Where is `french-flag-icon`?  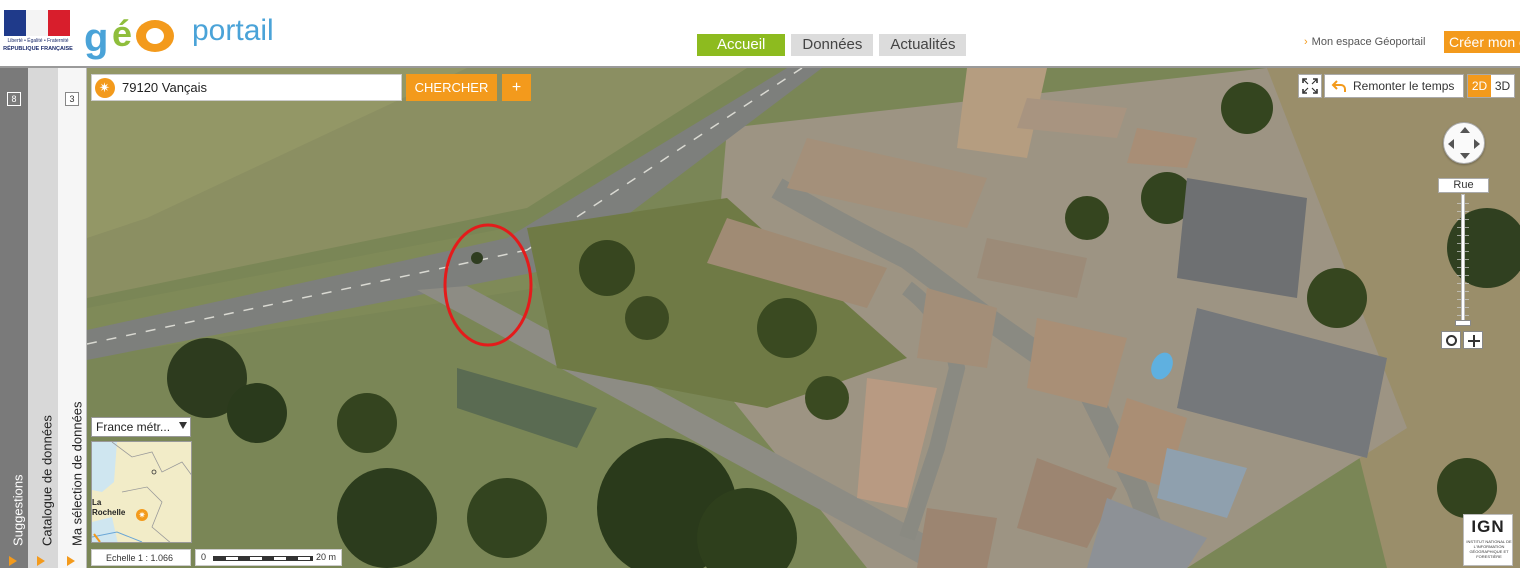 french-flag-icon is located at coordinates (37, 23).